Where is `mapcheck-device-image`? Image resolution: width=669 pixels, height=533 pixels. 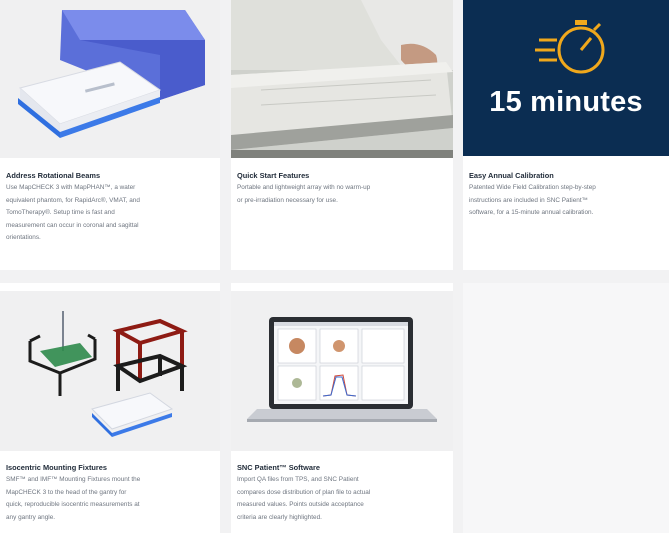
mapcheck-device-image is located at coordinates (110, 79).